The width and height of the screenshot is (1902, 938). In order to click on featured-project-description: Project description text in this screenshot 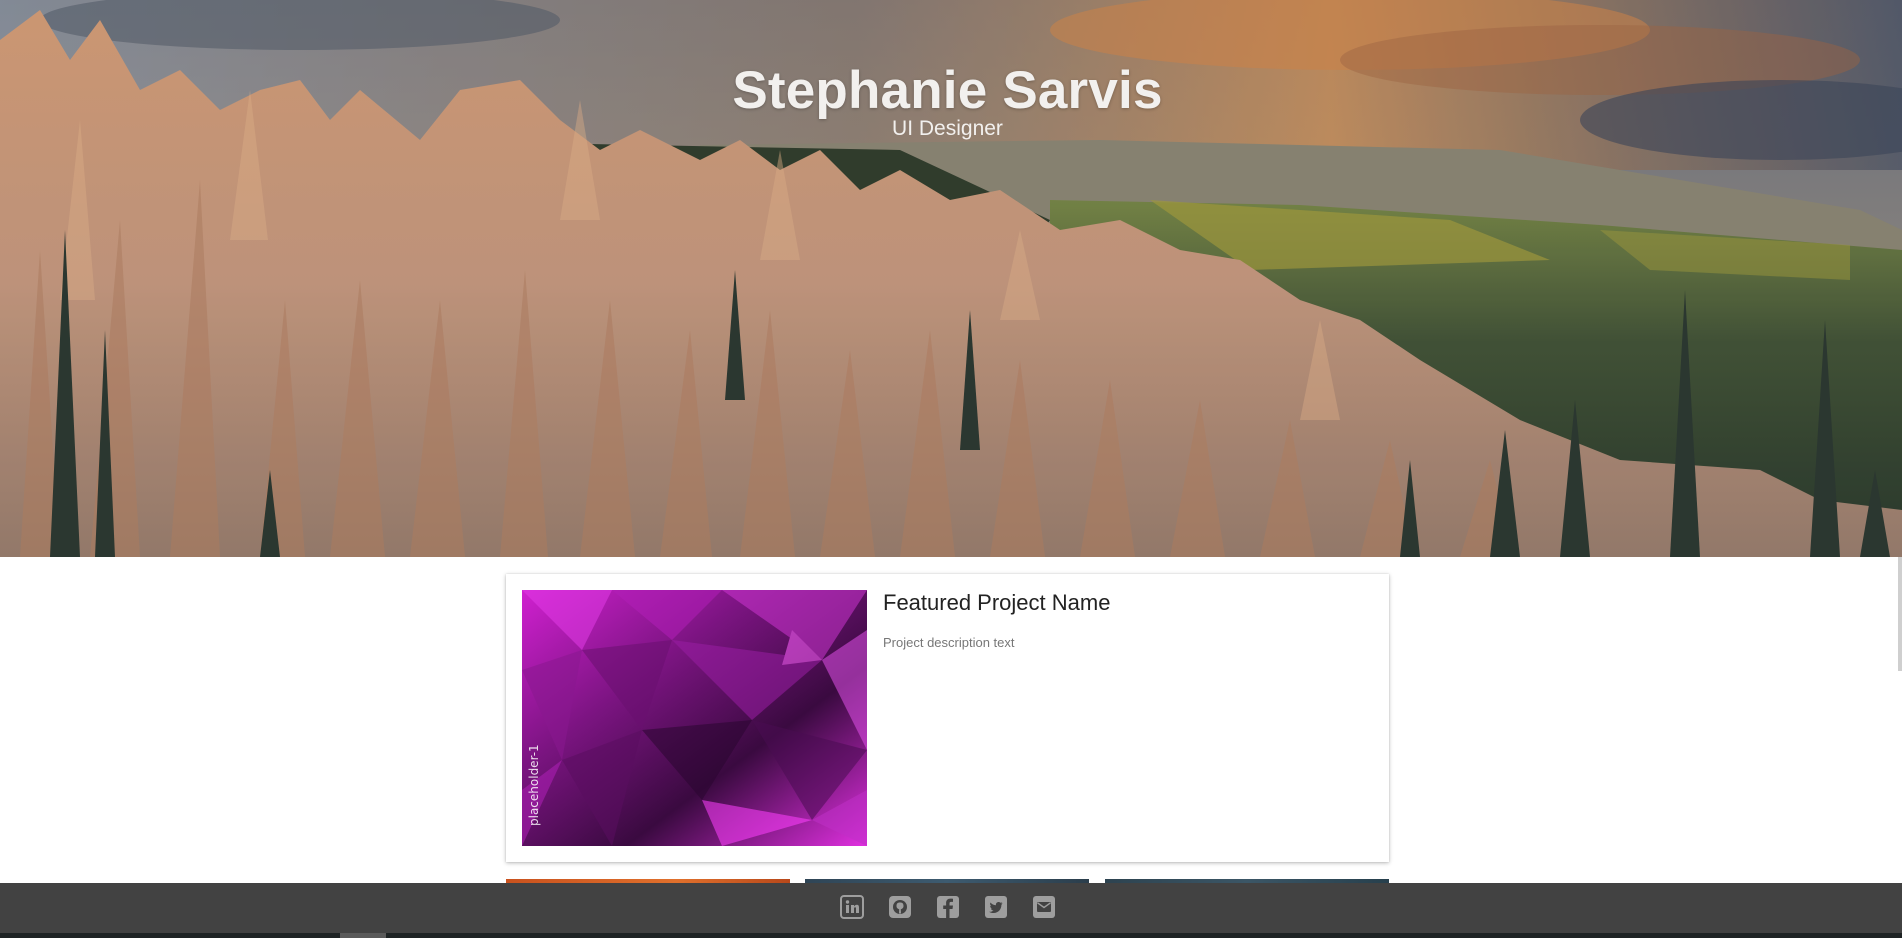, I will do `click(949, 642)`.